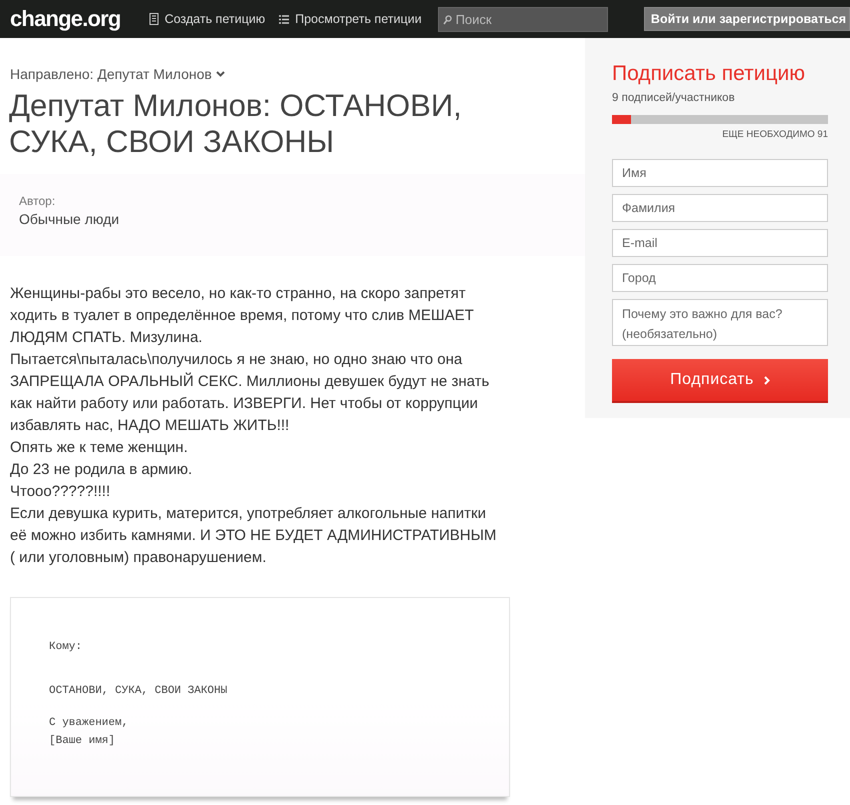  What do you see at coordinates (292, 74) in the screenshot?
I see `petition-target: Направлено: Депутат Милонов` at bounding box center [292, 74].